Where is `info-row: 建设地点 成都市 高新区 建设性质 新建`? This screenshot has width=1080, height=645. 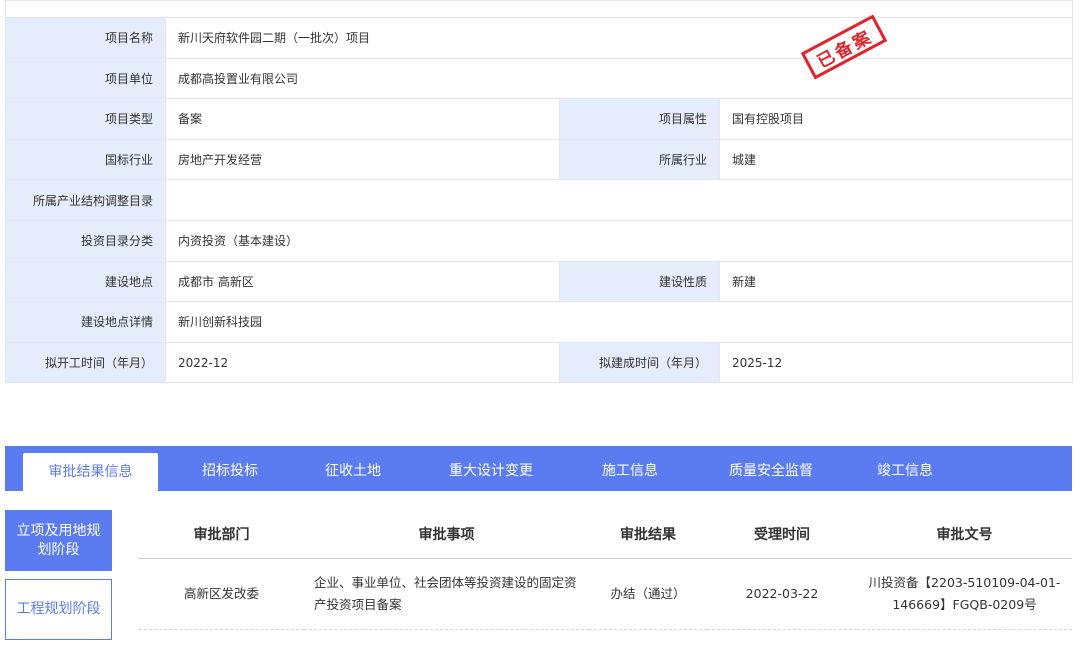
info-row: 建设地点 成都市 高新区 建设性质 新建 is located at coordinates (539, 281).